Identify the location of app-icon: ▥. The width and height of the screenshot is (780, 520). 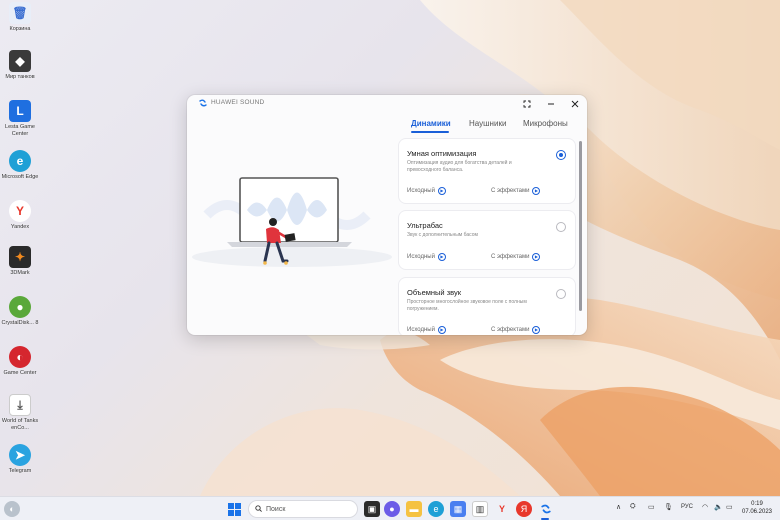
(480, 509).